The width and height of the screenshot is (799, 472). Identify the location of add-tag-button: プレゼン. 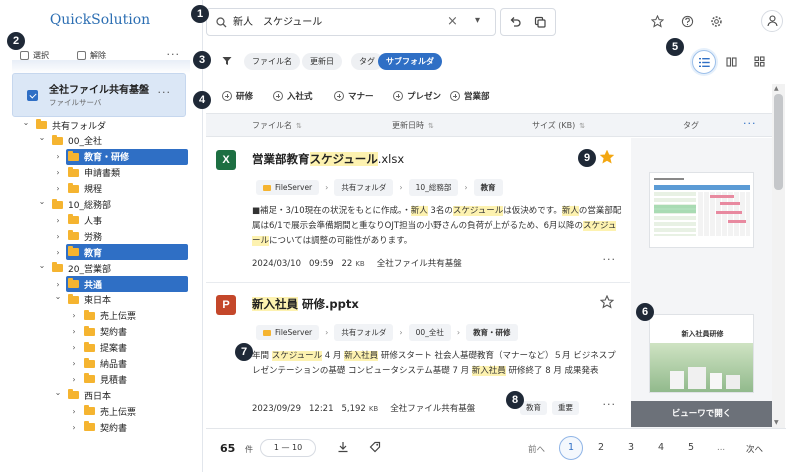
(417, 96).